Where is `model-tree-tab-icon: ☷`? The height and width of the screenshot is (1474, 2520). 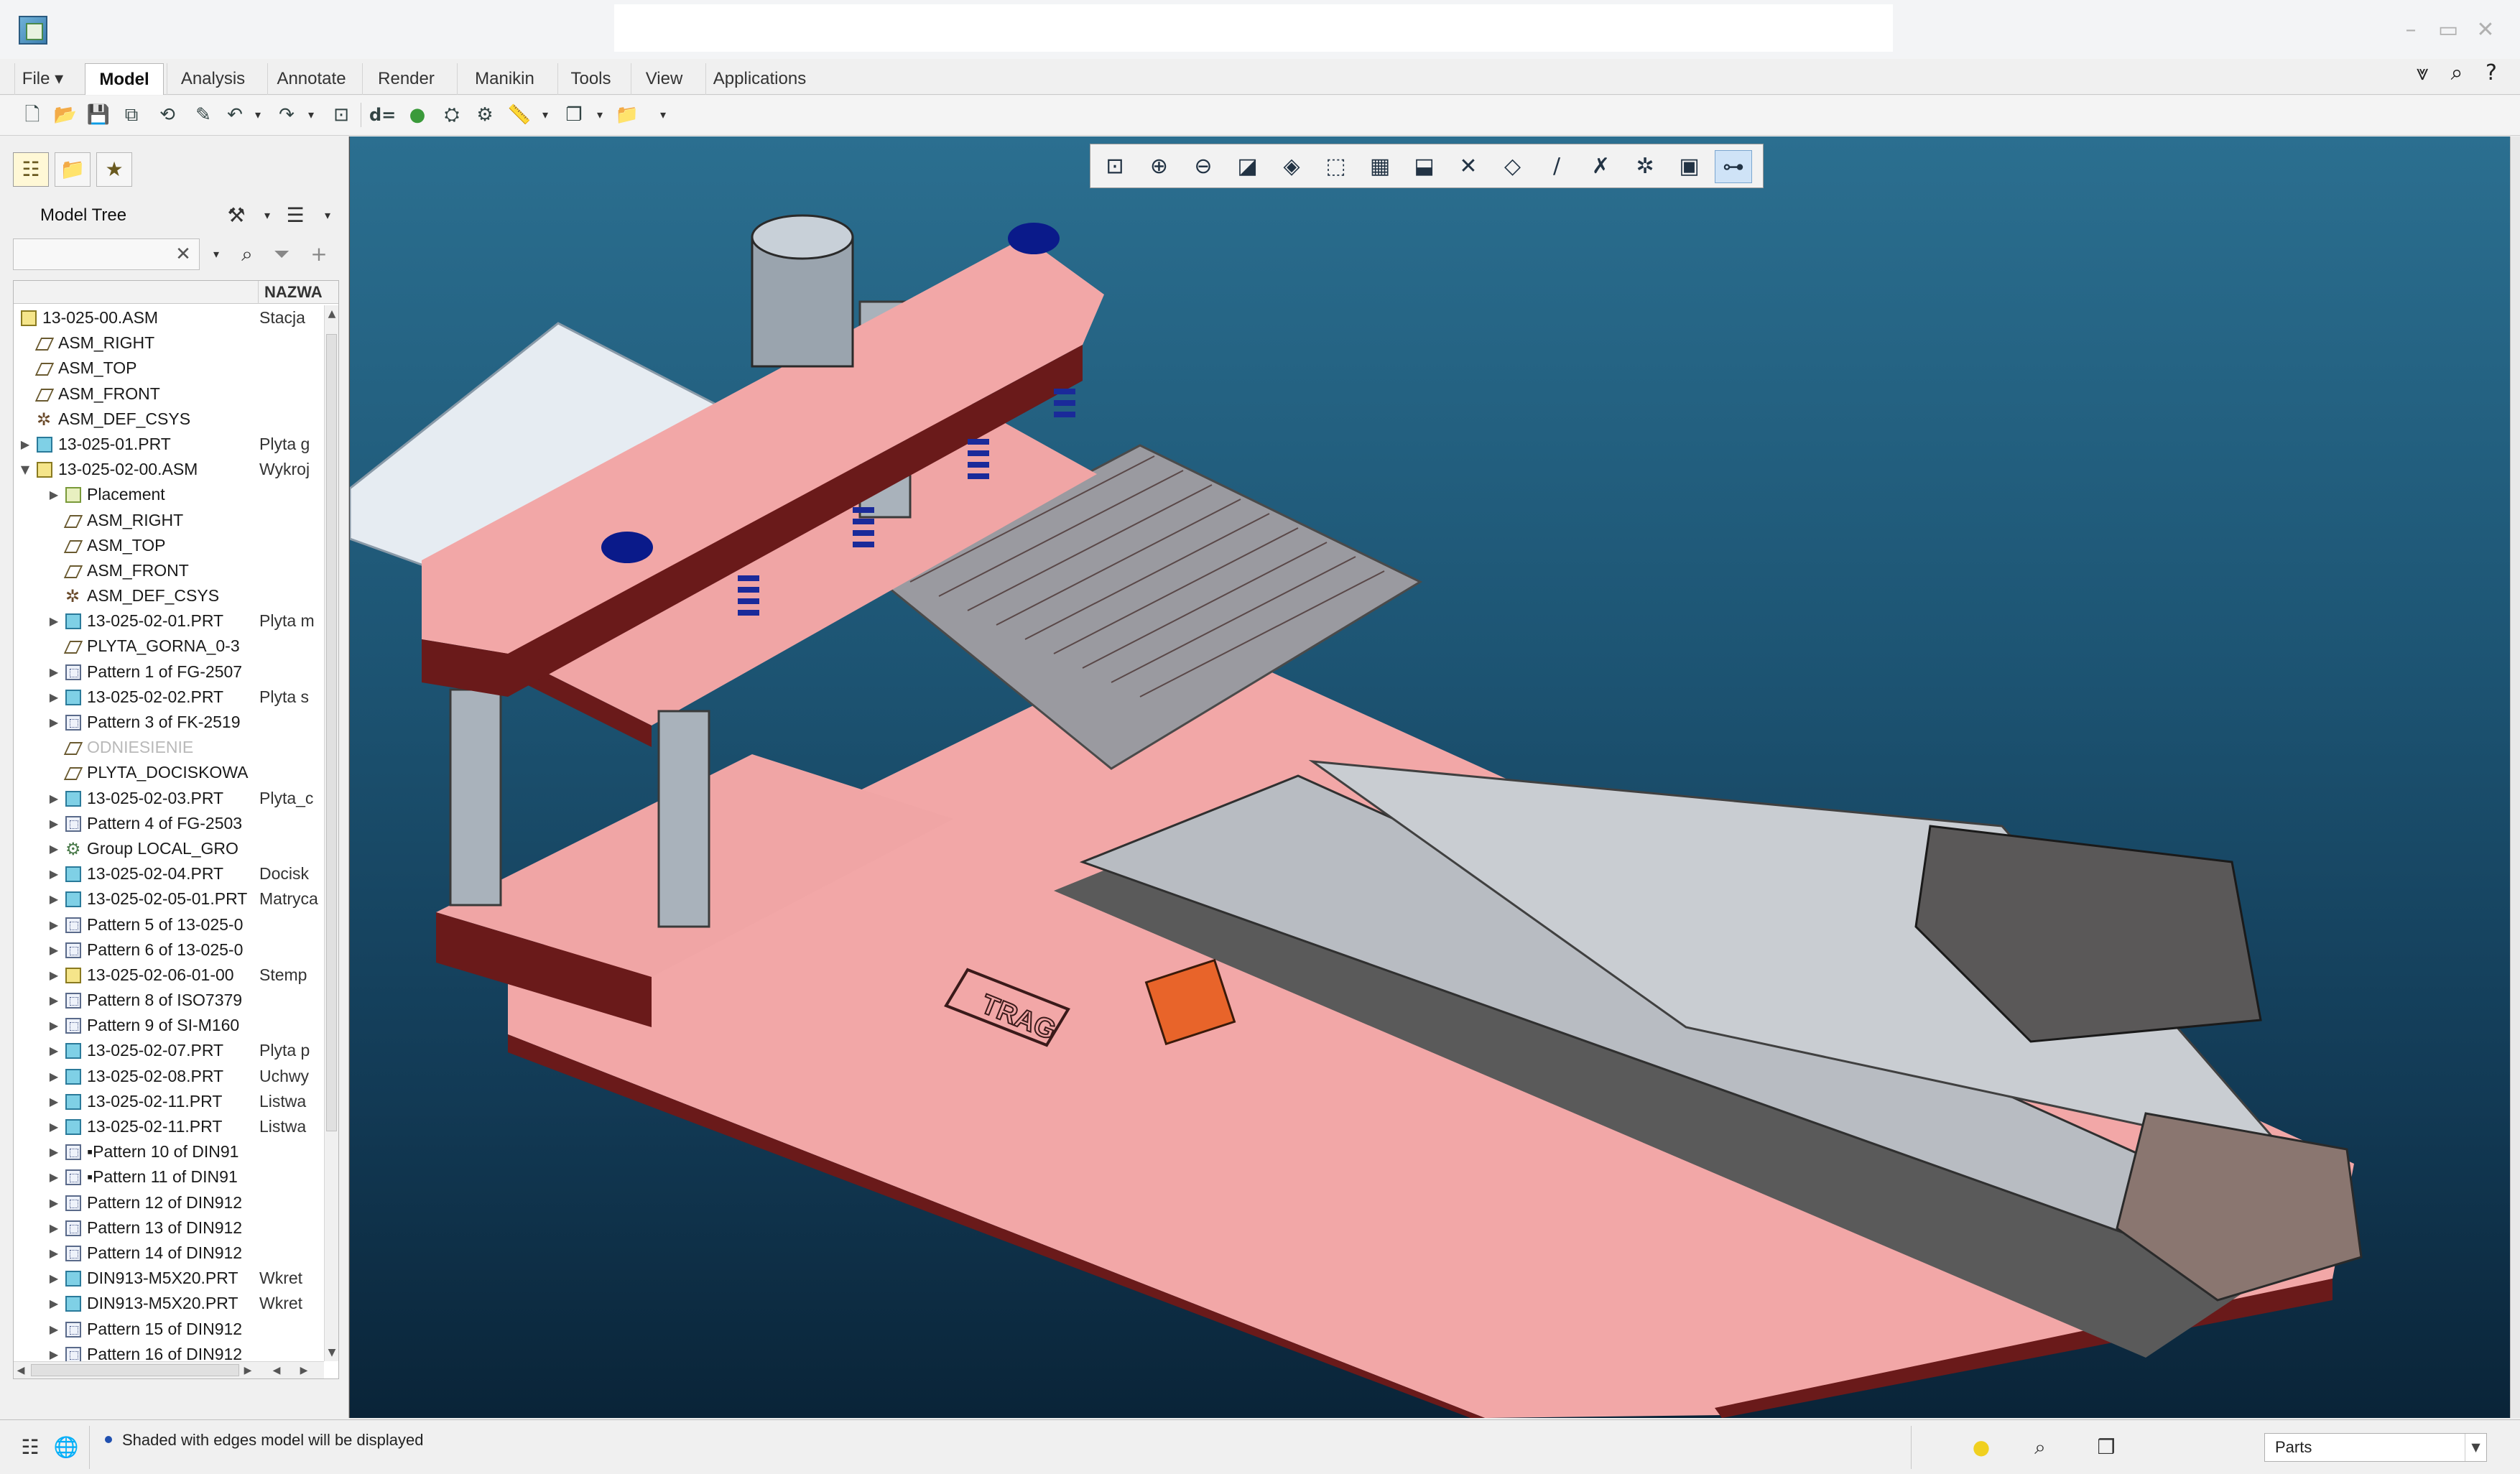 model-tree-tab-icon: ☷ is located at coordinates (31, 170).